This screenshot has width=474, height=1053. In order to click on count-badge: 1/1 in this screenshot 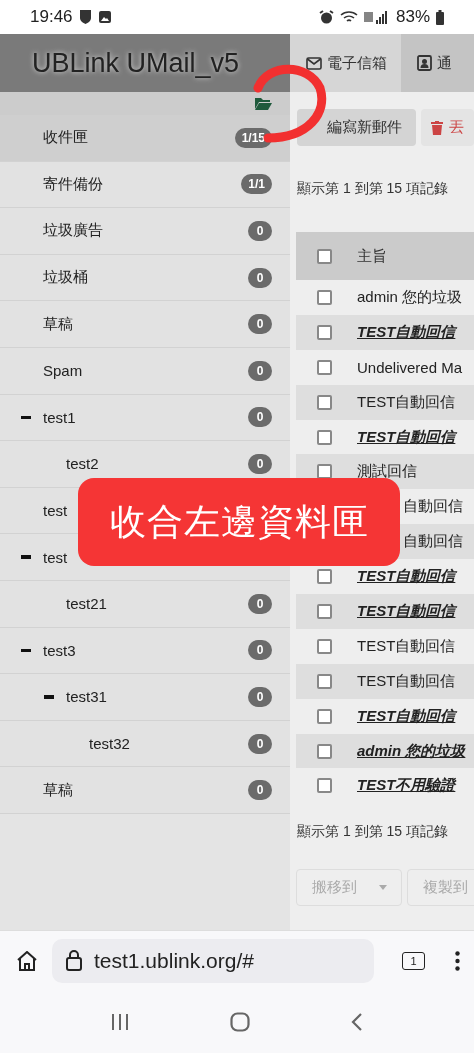, I will do `click(256, 184)`.